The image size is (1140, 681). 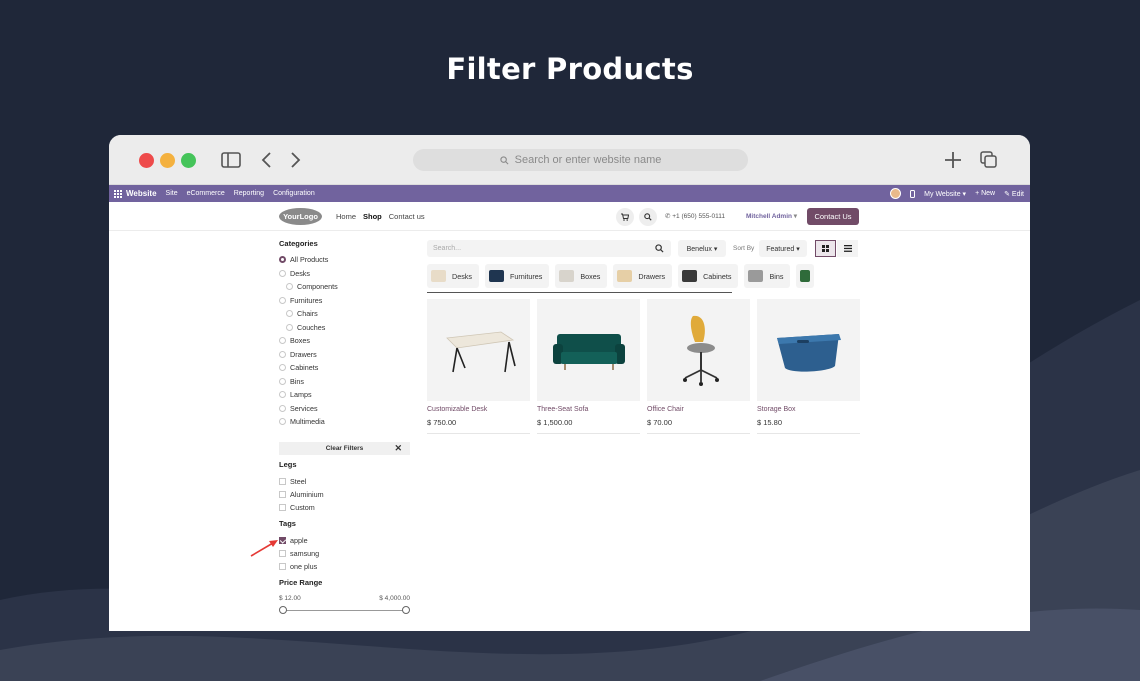 What do you see at coordinates (317, 287) in the screenshot?
I see `category-label: Components` at bounding box center [317, 287].